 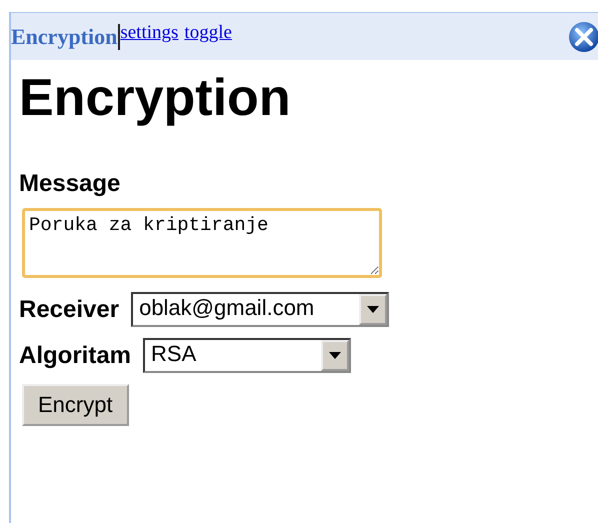 I want to click on dropdown: RSA, so click(x=247, y=355).